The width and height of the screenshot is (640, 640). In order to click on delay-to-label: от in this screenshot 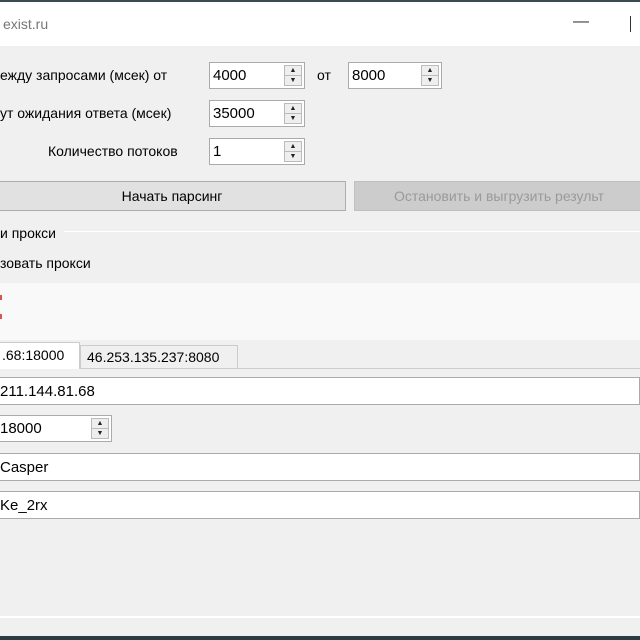, I will do `click(324, 75)`.